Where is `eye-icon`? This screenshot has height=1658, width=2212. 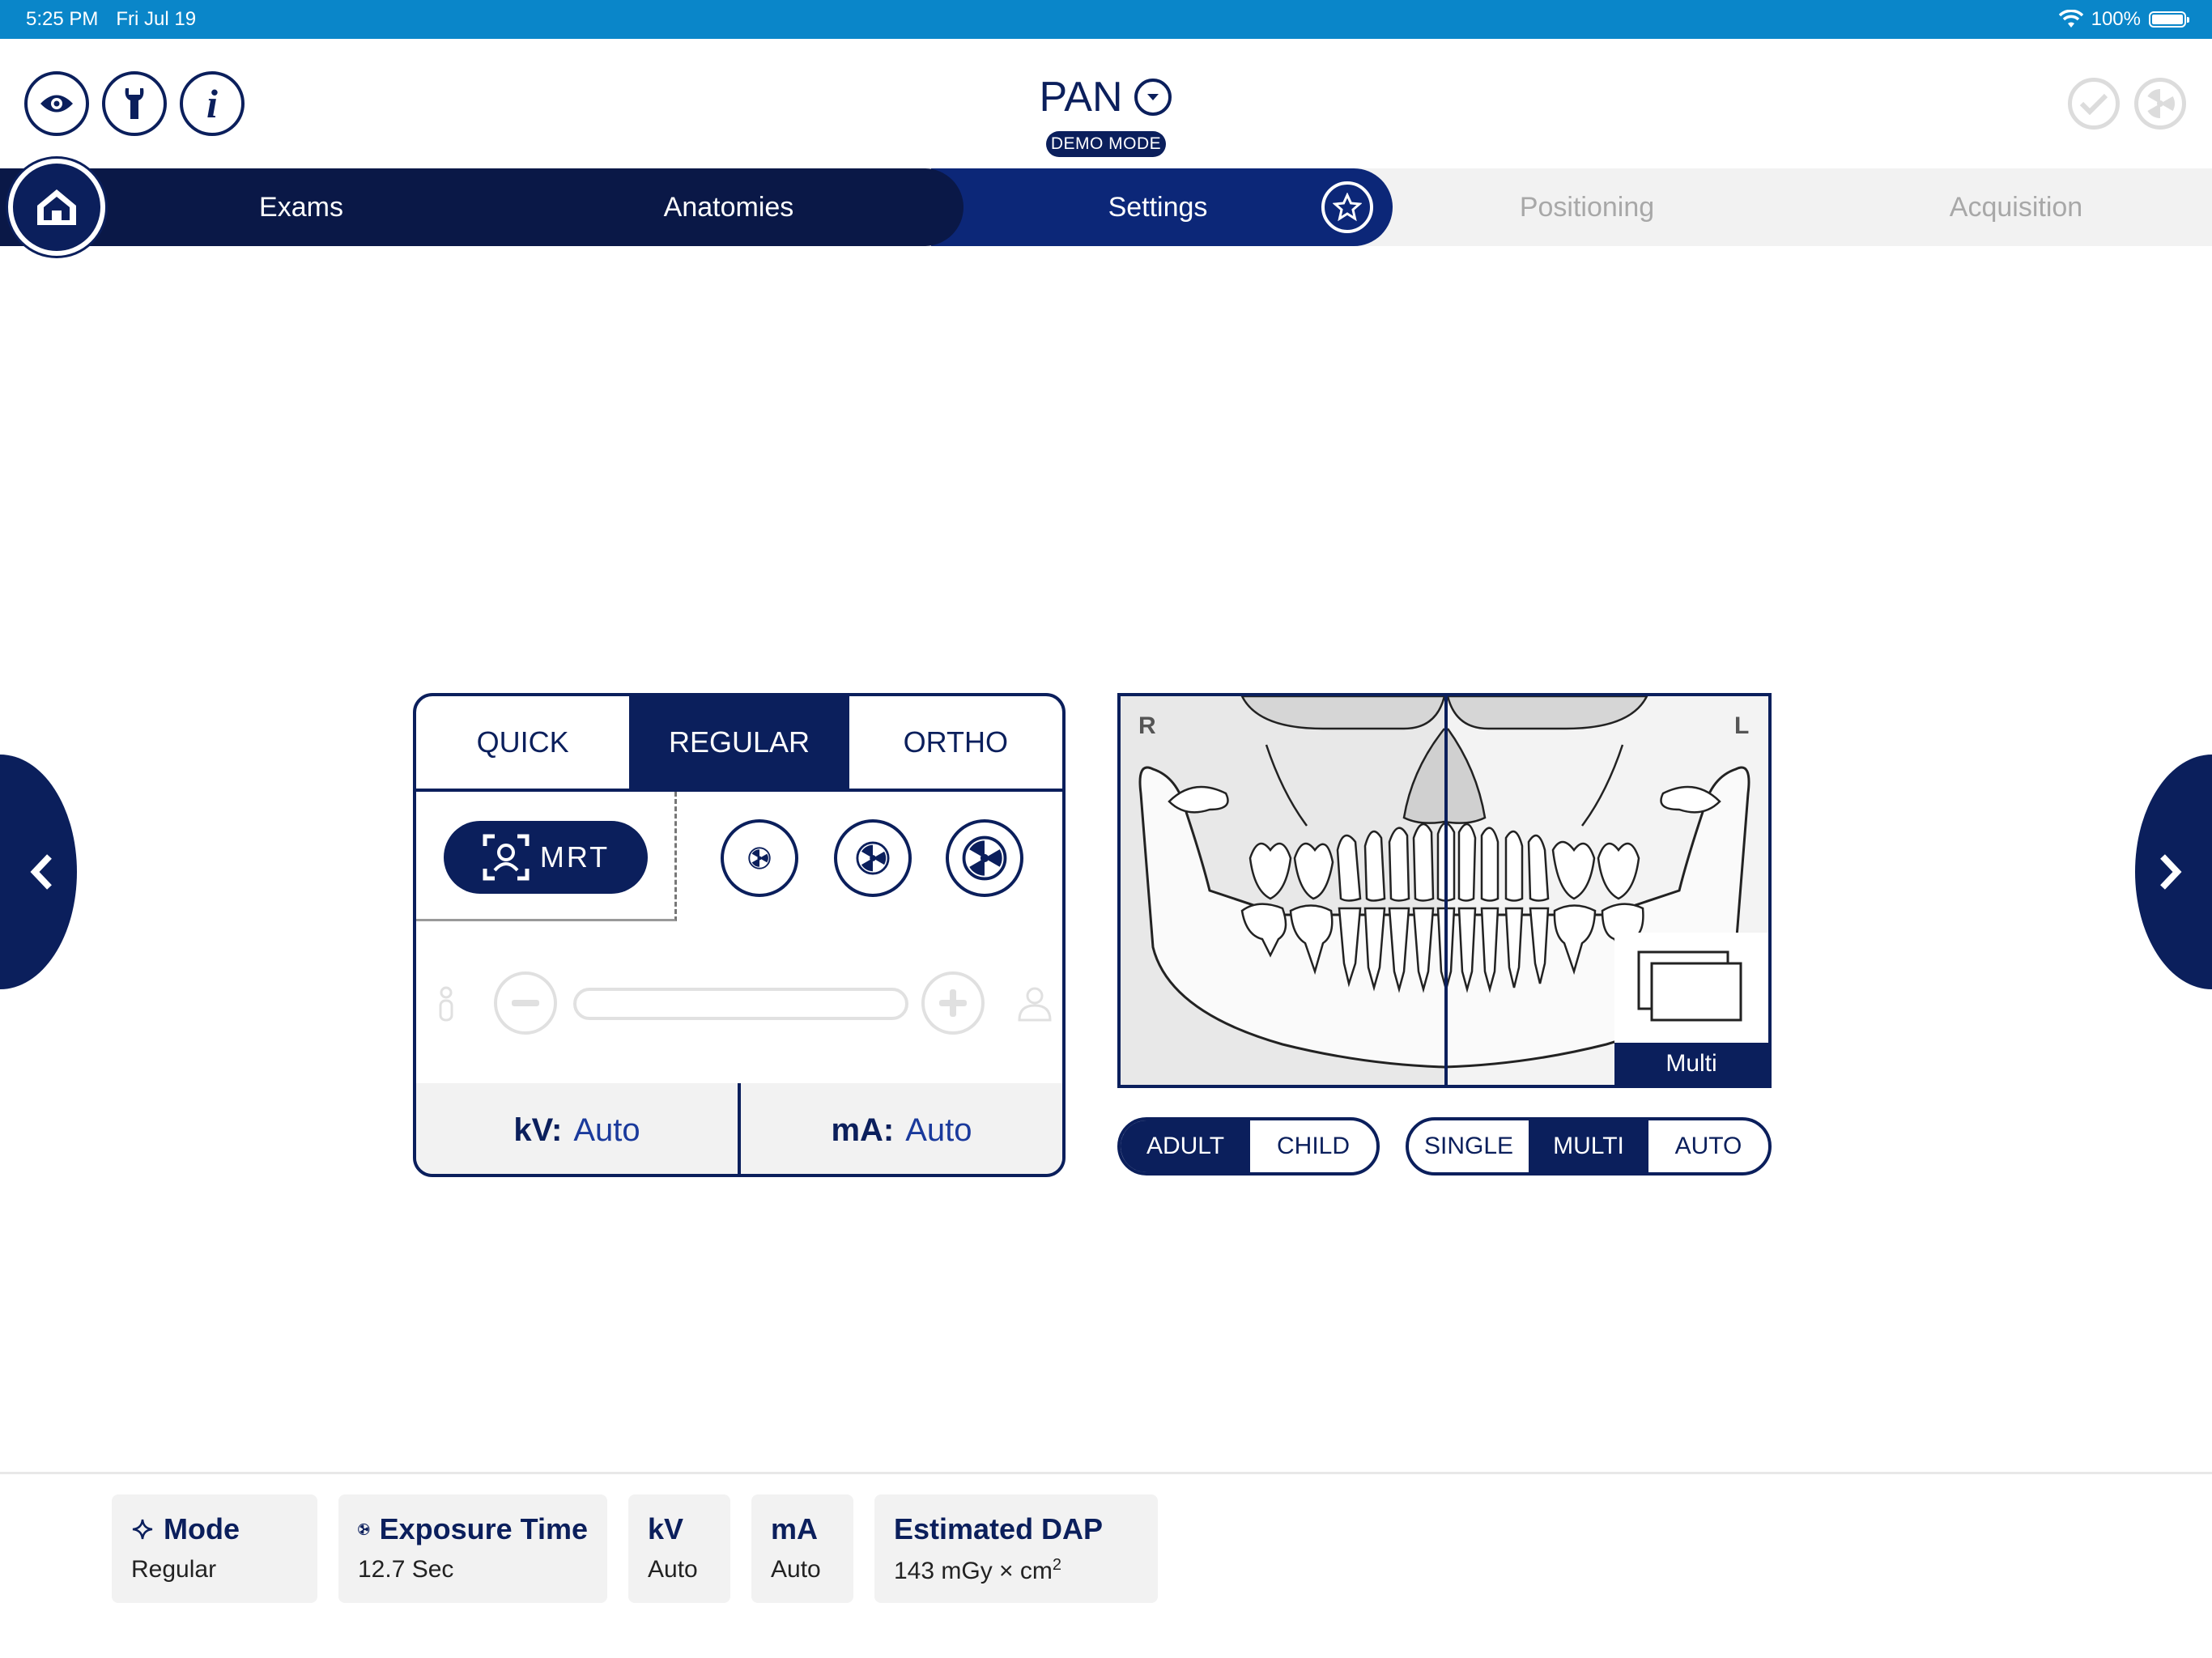 eye-icon is located at coordinates (56, 104).